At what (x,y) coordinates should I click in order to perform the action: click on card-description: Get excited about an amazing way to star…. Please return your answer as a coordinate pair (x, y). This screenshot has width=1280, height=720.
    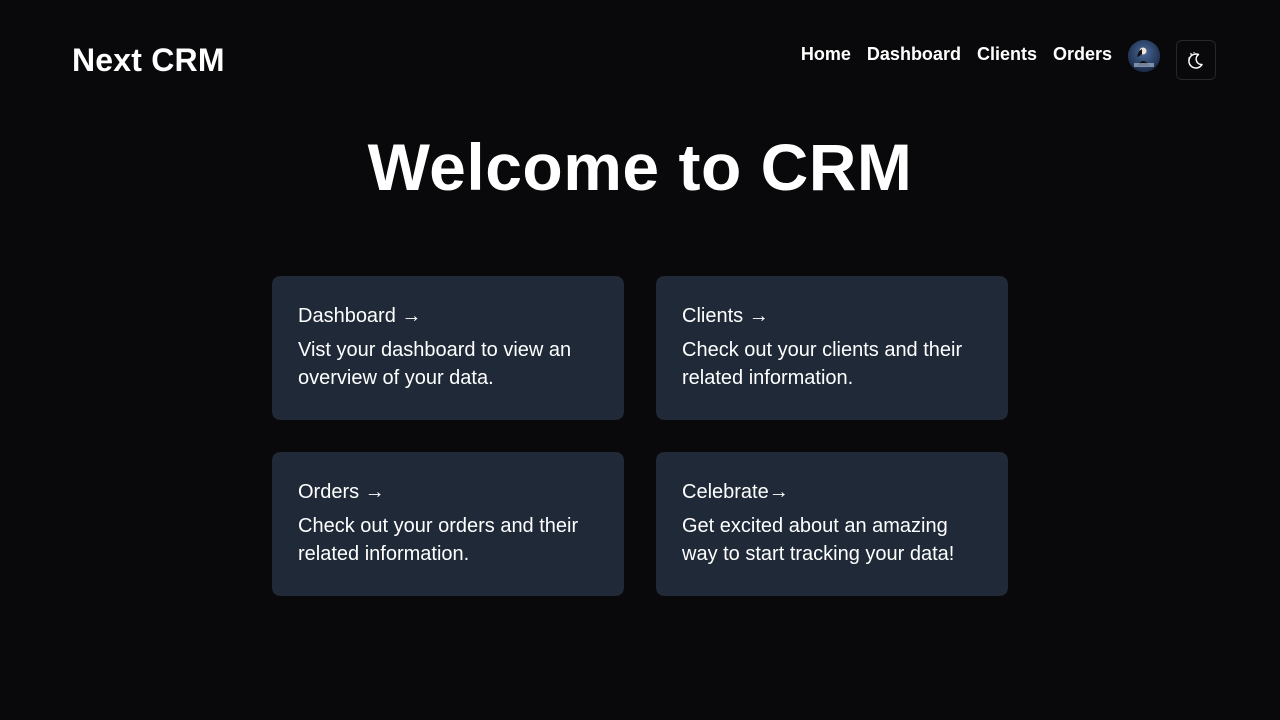
    Looking at the image, I should click on (818, 540).